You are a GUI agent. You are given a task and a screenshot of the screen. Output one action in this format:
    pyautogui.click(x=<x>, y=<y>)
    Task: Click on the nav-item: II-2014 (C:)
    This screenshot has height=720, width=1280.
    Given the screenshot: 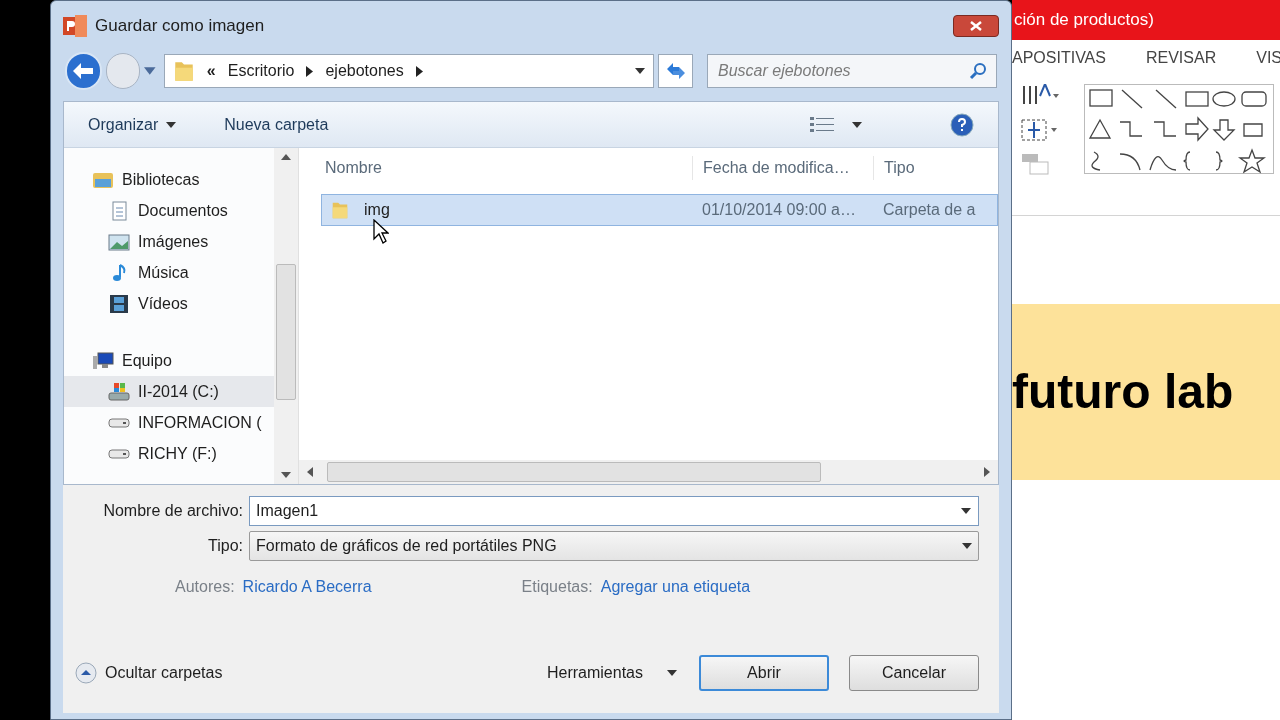 What is the action you would take?
    pyautogui.click(x=169, y=391)
    